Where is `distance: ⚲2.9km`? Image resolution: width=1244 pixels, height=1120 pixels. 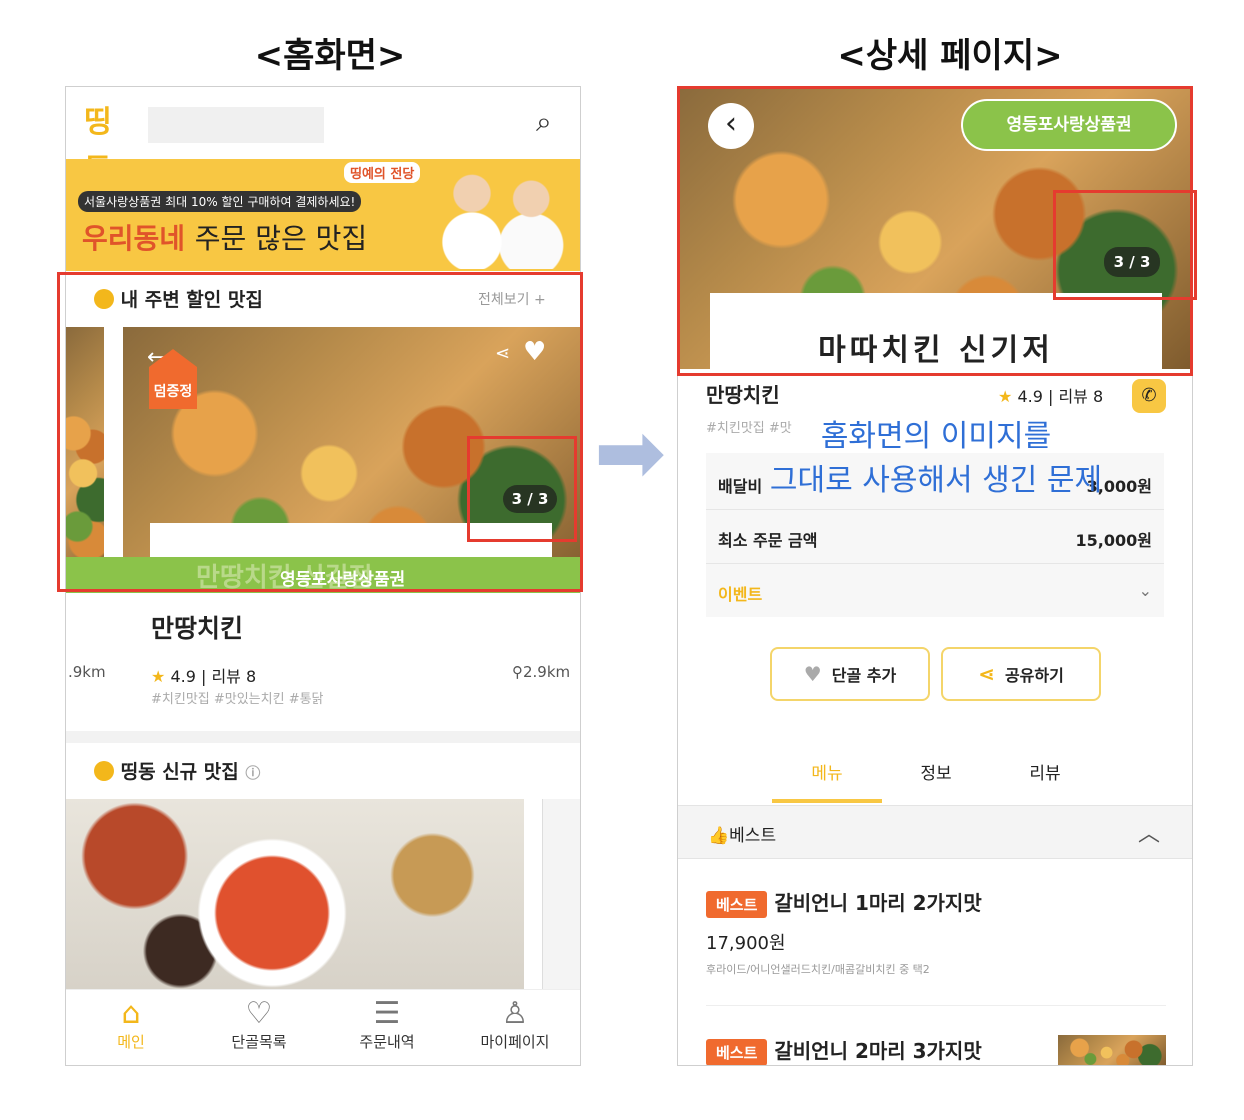
distance: ⚲2.9km is located at coordinates (541, 672).